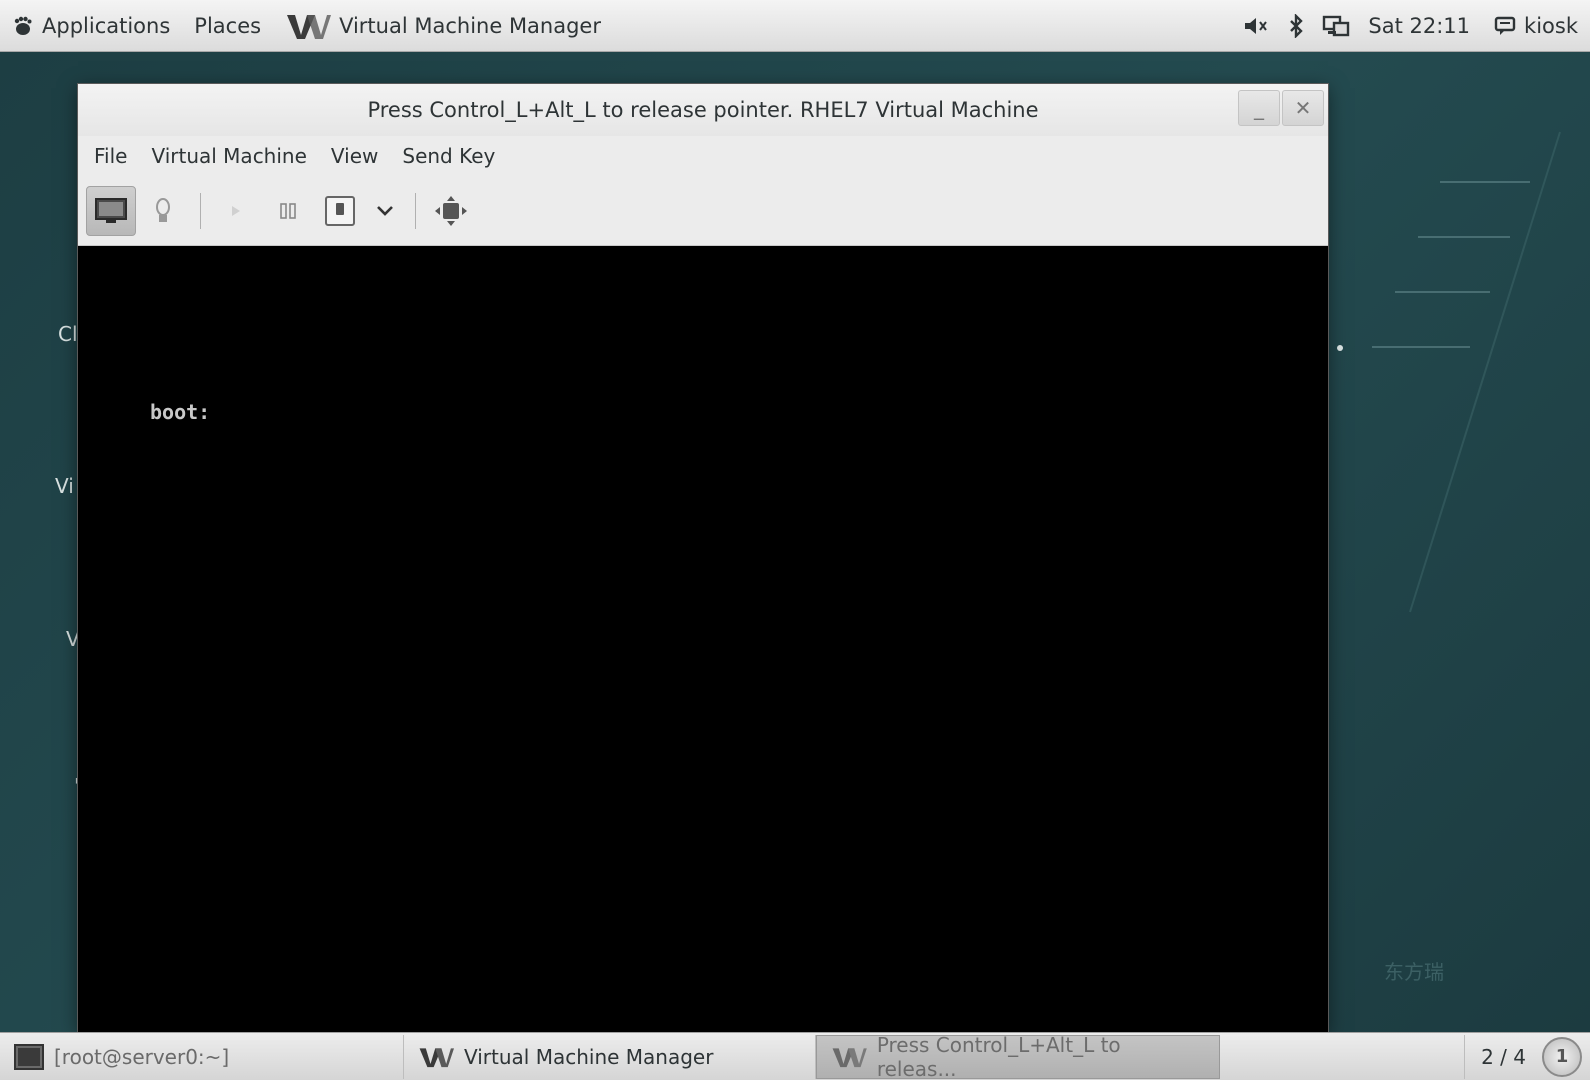  What do you see at coordinates (703, 156) in the screenshot?
I see `menubar: File Virtual Machine View Send Key` at bounding box center [703, 156].